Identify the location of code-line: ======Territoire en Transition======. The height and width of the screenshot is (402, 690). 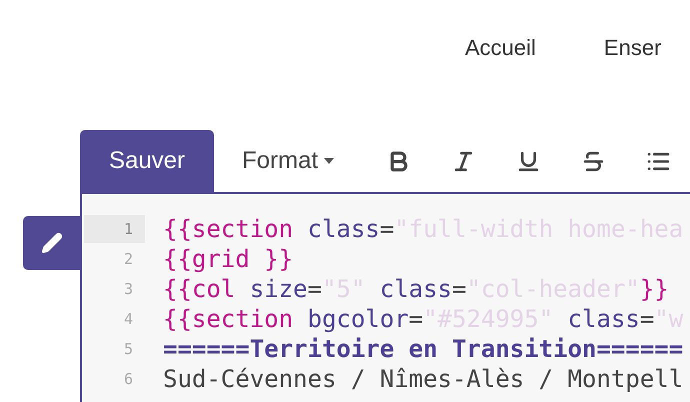
(423, 349).